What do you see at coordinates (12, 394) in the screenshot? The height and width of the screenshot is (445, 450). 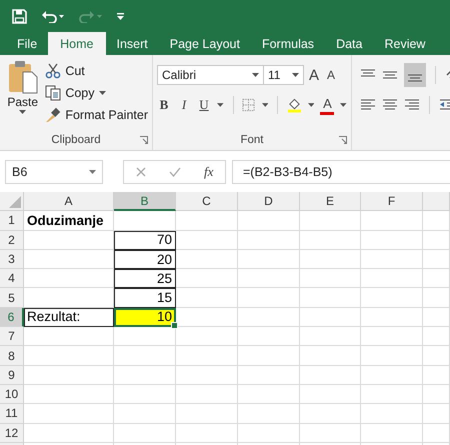 I see `row-header: 10` at bounding box center [12, 394].